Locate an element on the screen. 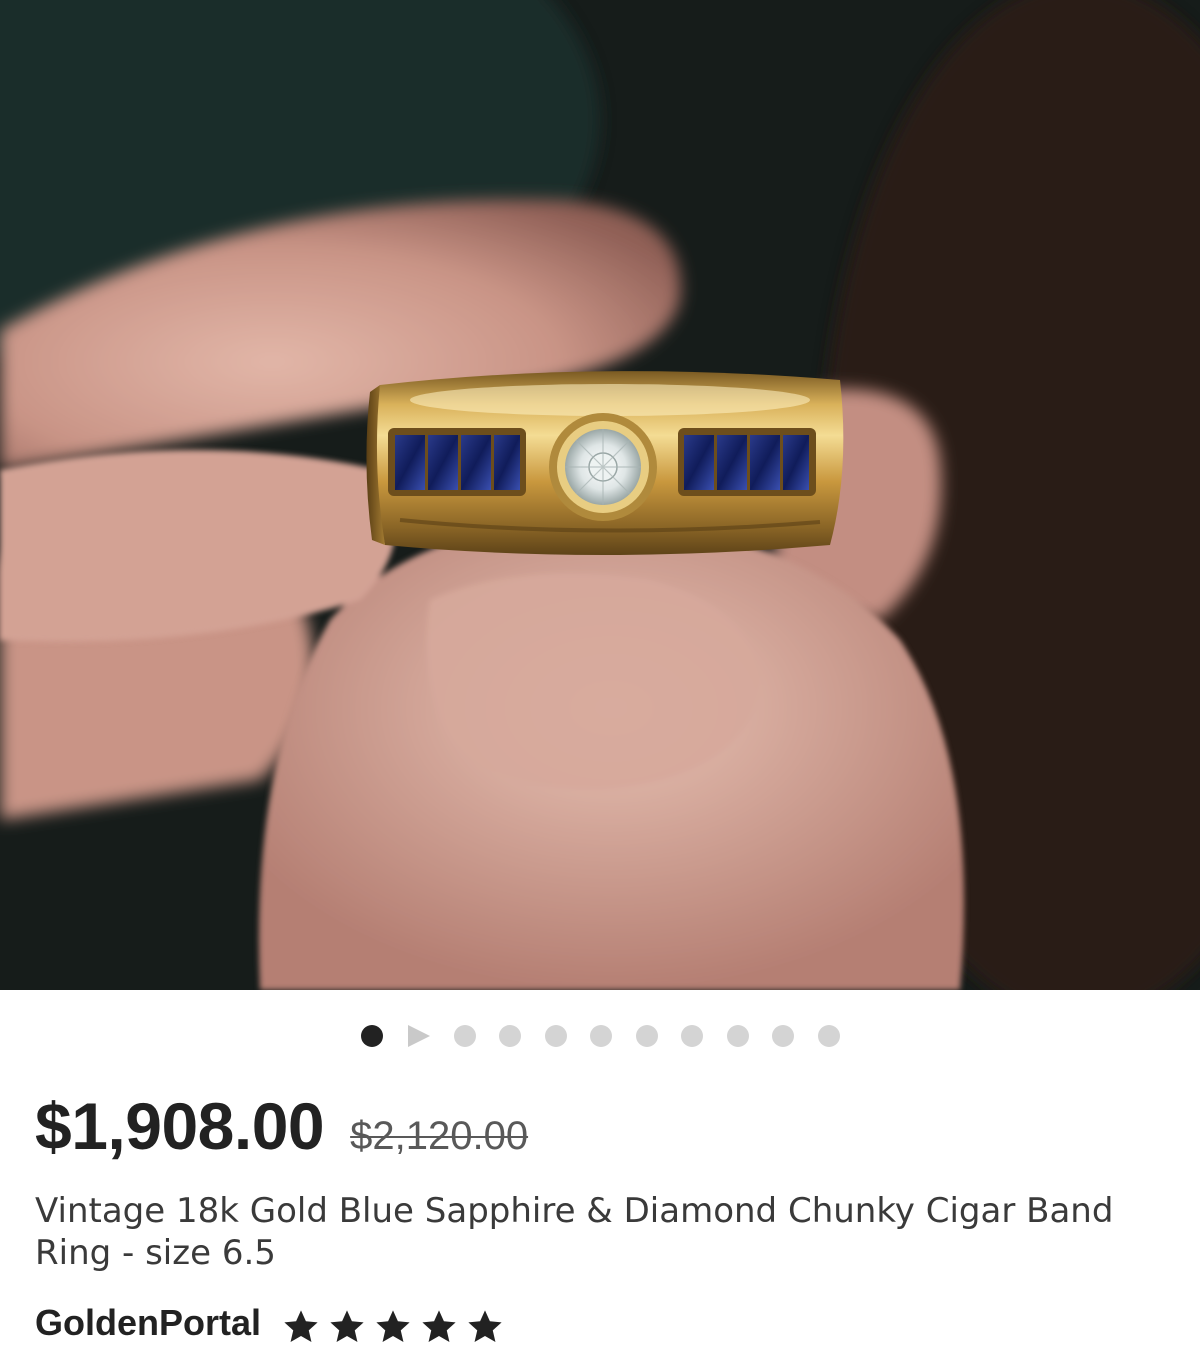  price-row: $1,908.00 $2,120.00 is located at coordinates (281, 1126).